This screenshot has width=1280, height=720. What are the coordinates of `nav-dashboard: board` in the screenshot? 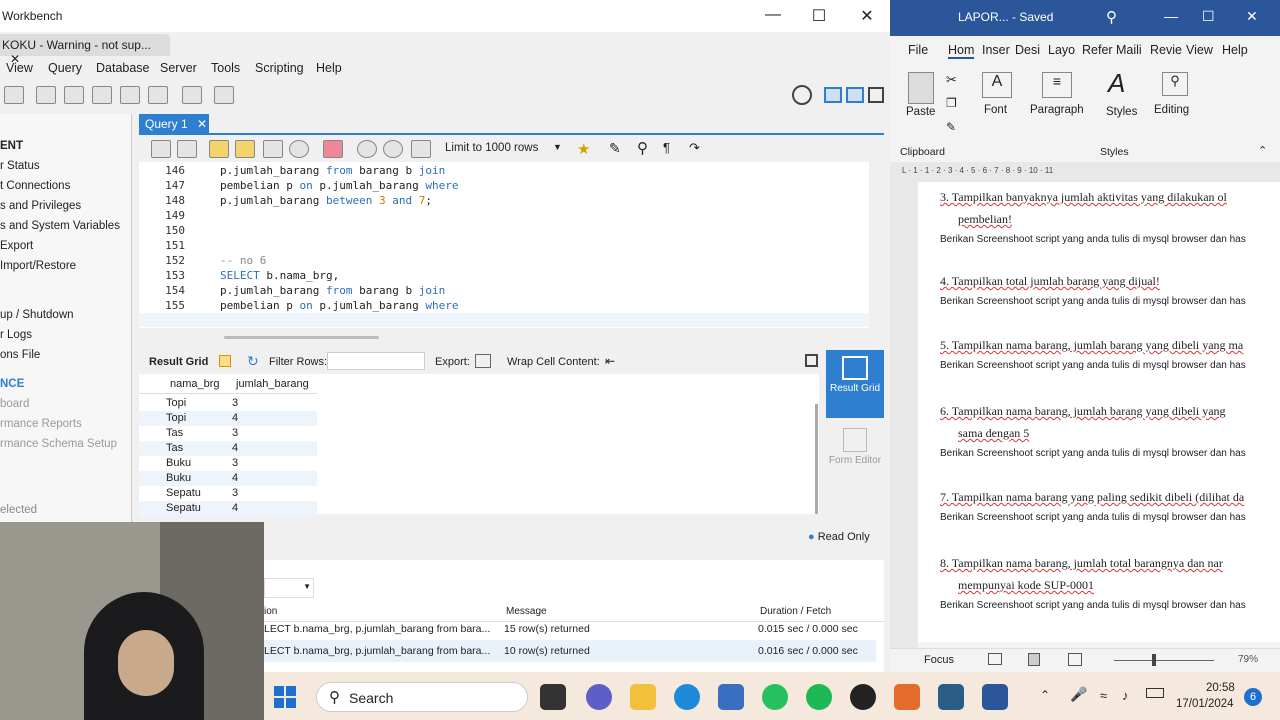 It's located at (14, 404).